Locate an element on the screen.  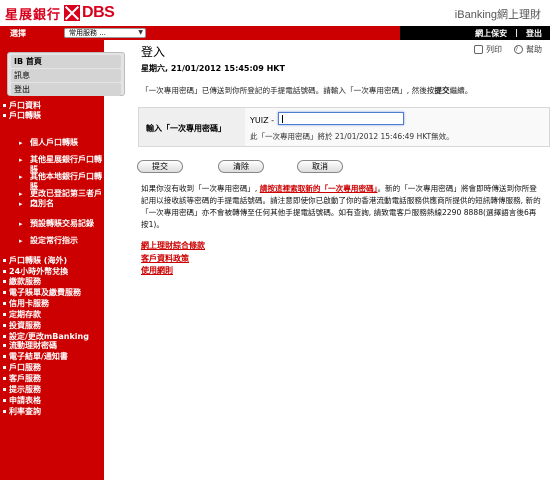
sidebar-item-overseas-transfer: 戶口轉賬 (海外) is located at coordinates (33, 260).